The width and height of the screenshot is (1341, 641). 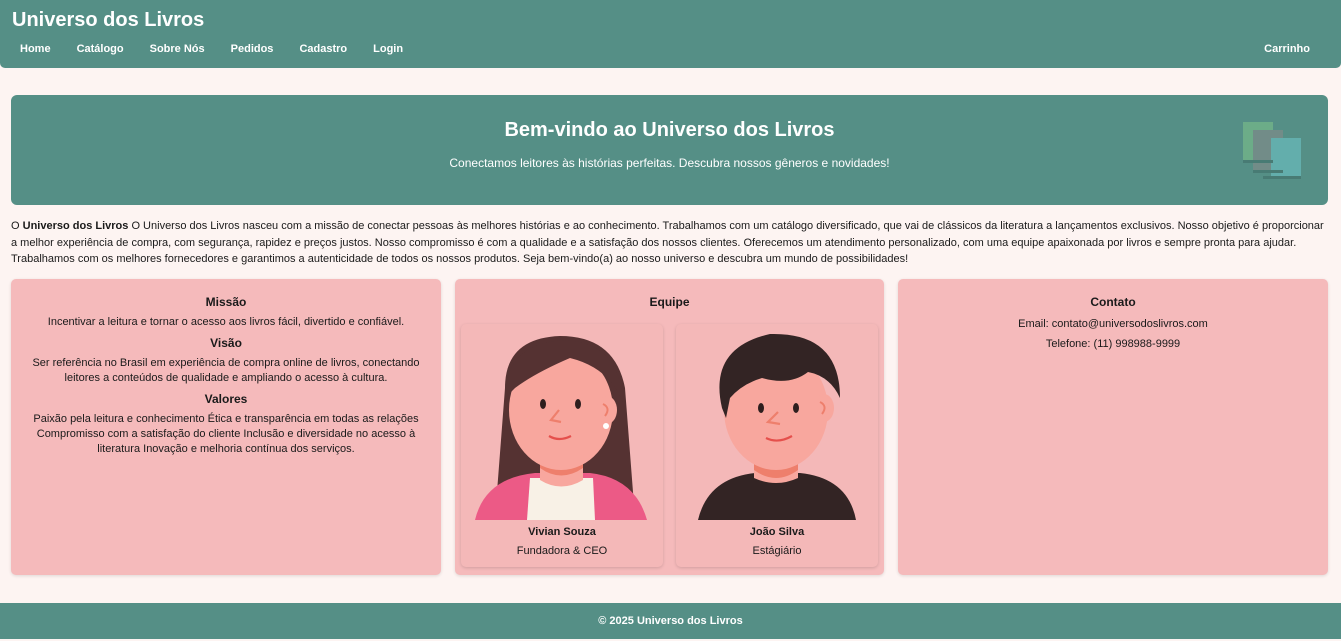 I want to click on books-icon, so click(x=1272, y=150).